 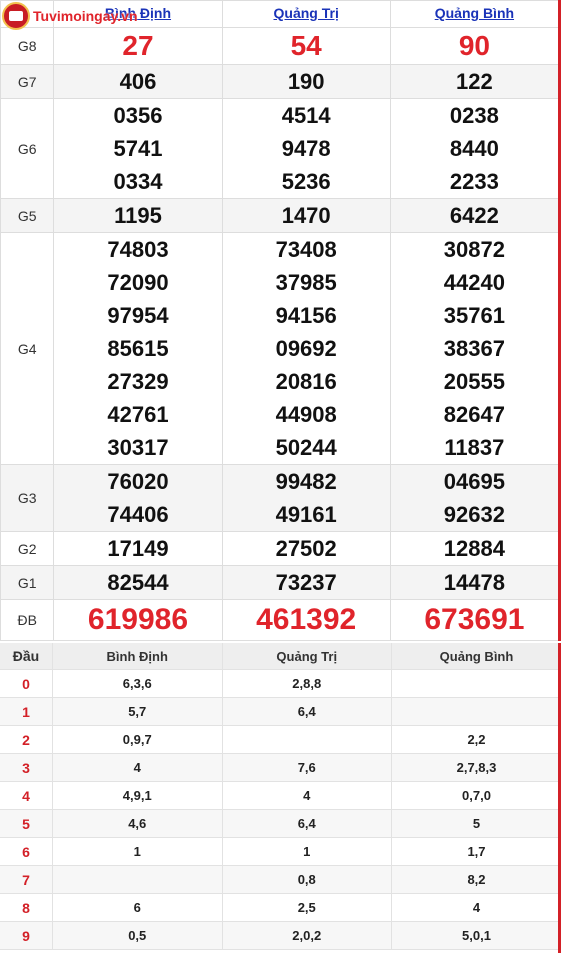 What do you see at coordinates (27, 348) in the screenshot?
I see `prize-label: G4` at bounding box center [27, 348].